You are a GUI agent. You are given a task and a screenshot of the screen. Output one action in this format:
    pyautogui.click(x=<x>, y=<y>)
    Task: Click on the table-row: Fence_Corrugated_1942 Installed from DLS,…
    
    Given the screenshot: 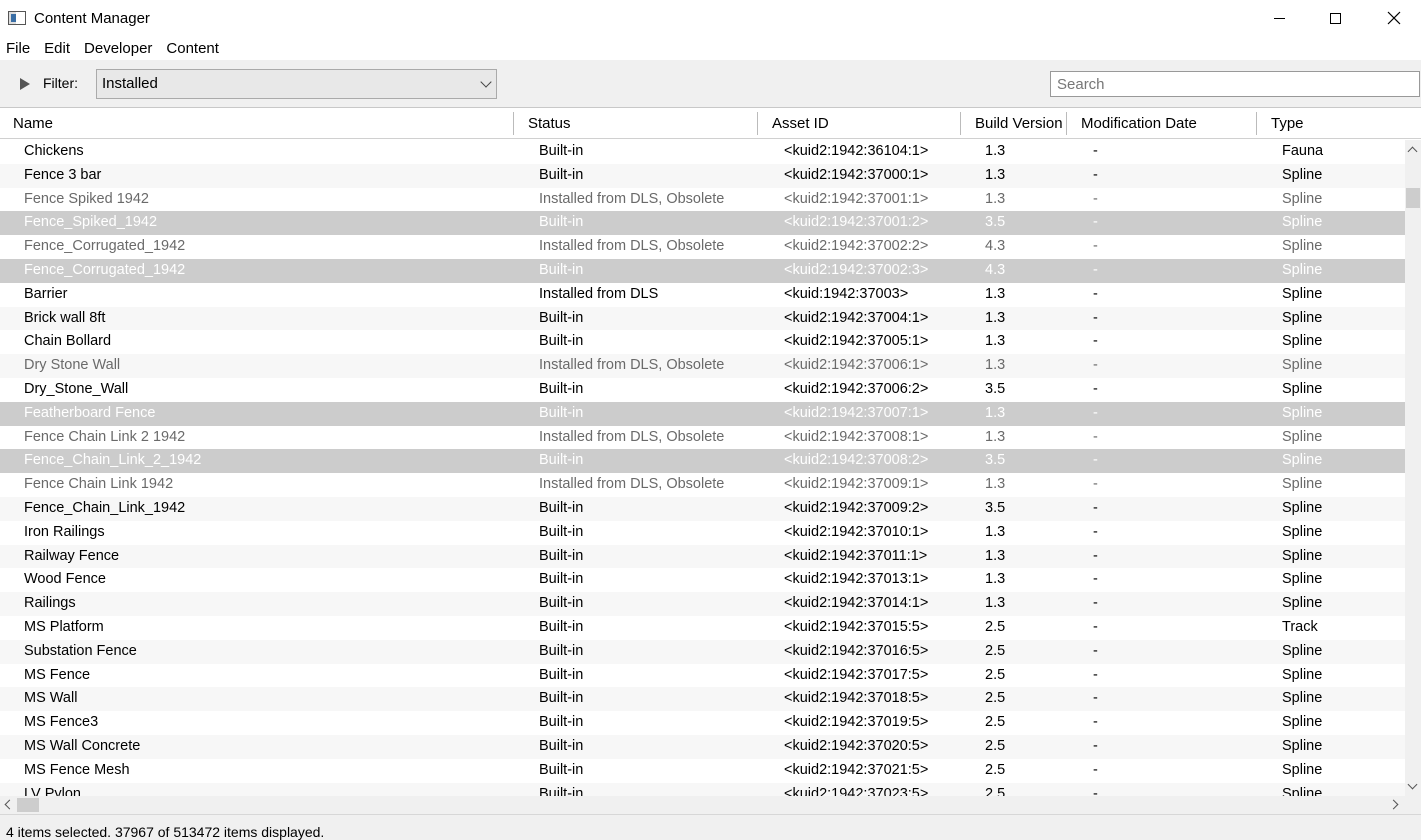 What is the action you would take?
    pyautogui.click(x=702, y=247)
    